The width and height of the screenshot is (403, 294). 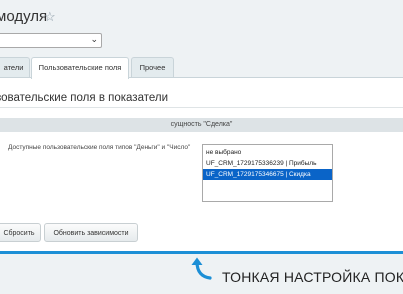 What do you see at coordinates (84, 98) in the screenshot?
I see `section-title: зовательские поля в показатели` at bounding box center [84, 98].